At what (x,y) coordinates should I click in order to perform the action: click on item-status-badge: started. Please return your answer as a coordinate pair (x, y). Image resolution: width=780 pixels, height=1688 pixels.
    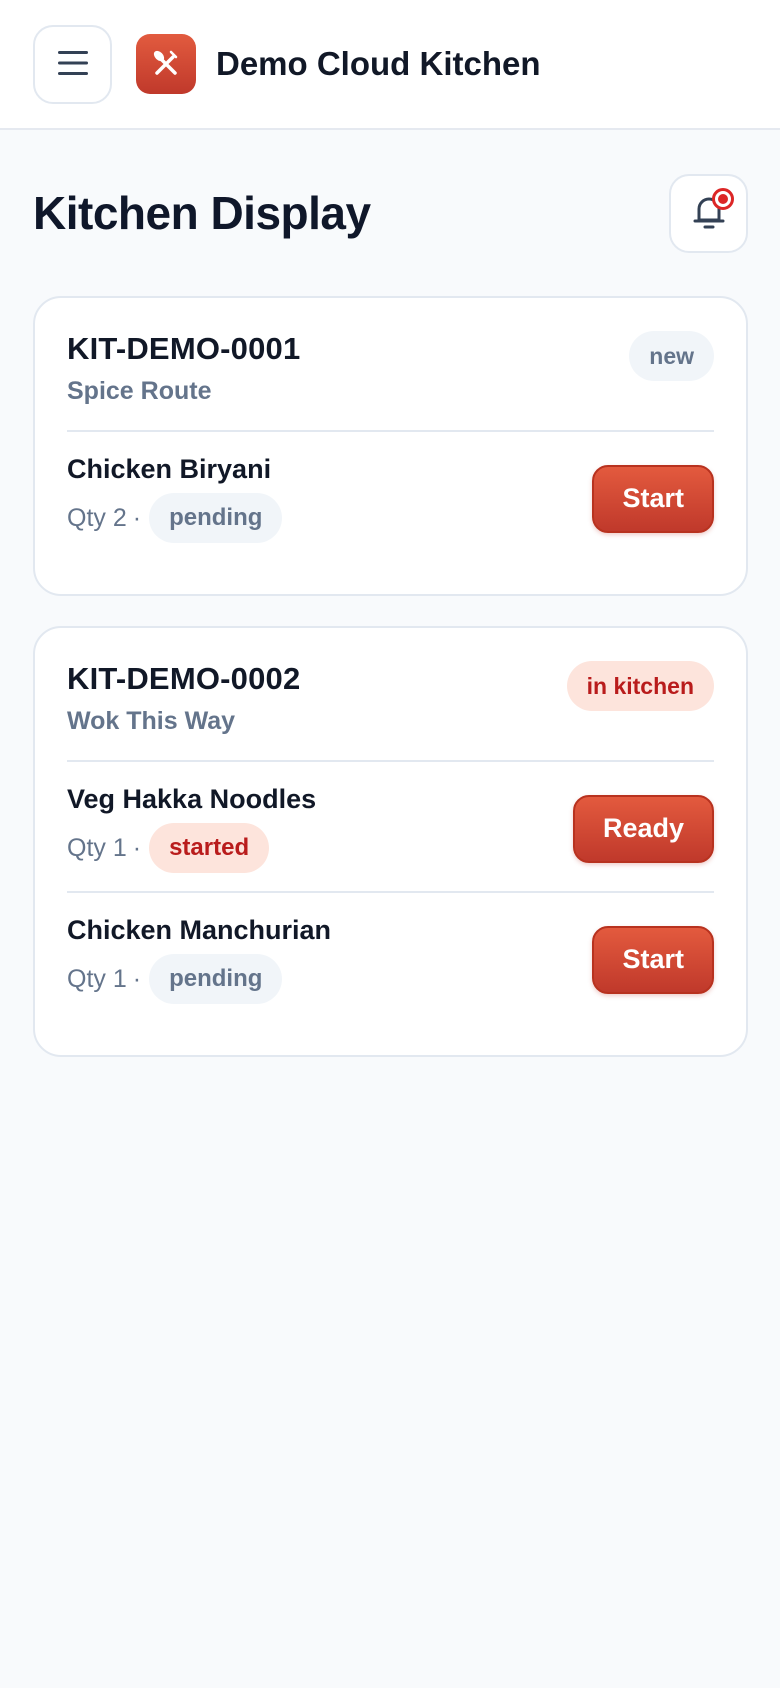
    Looking at the image, I should click on (209, 848).